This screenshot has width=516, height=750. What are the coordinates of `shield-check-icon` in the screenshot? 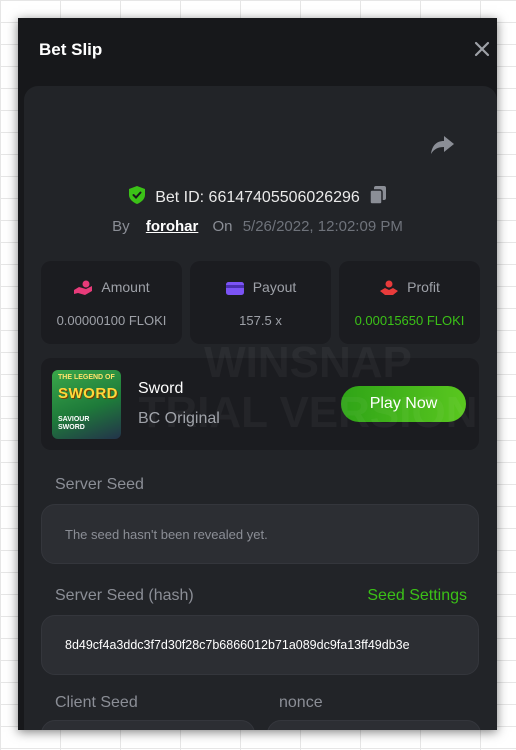 It's located at (136, 197).